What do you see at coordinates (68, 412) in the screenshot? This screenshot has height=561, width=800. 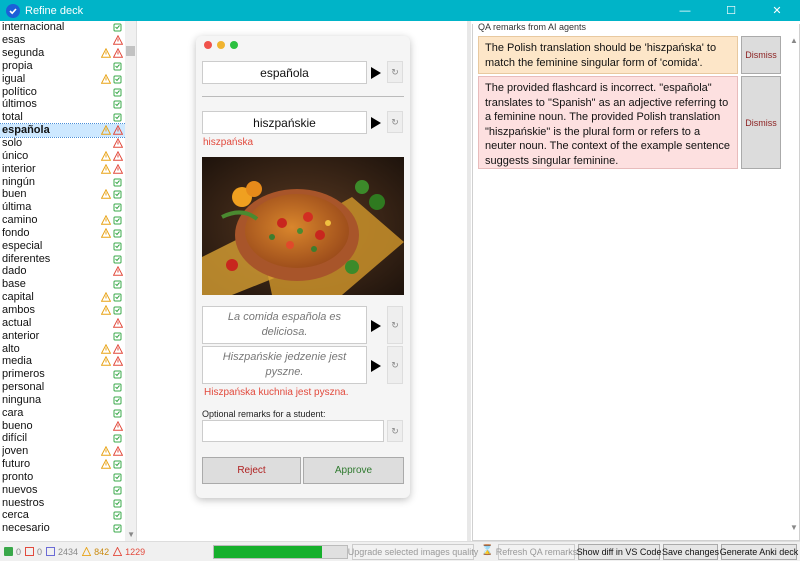 I see `word-list-item: cara` at bounding box center [68, 412].